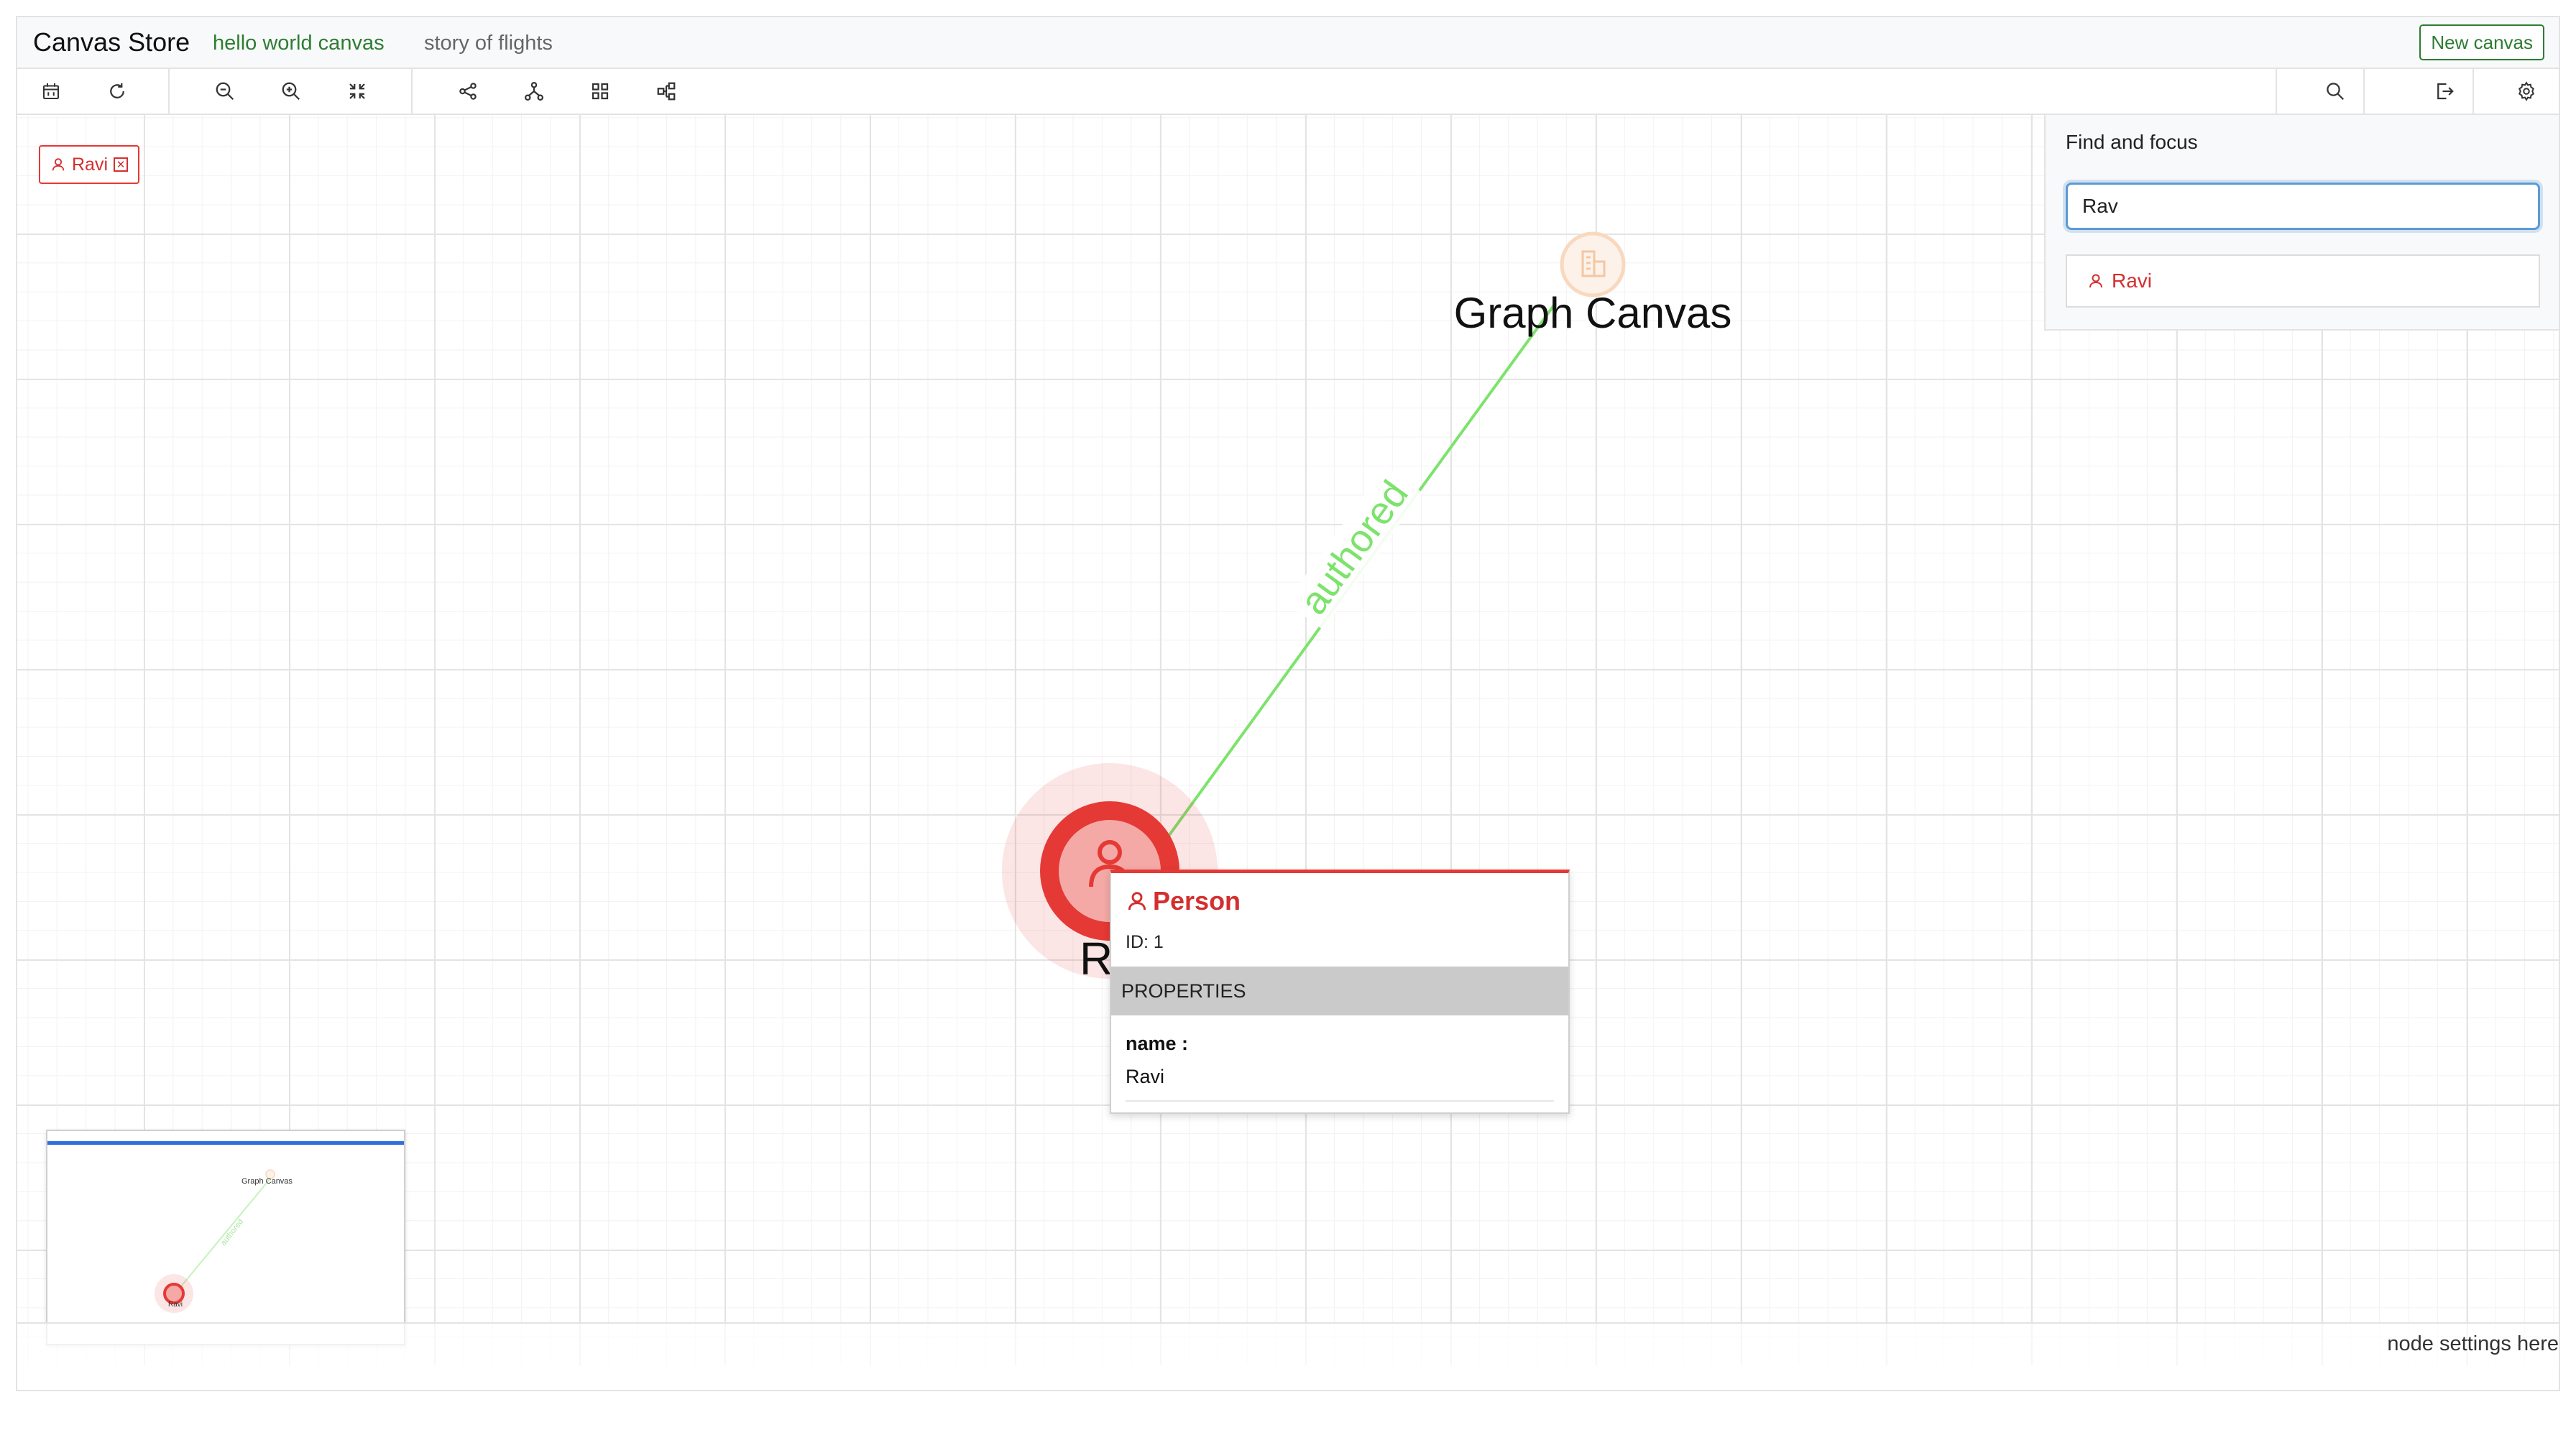 The height and width of the screenshot is (1443, 2576). I want to click on settings-icon, so click(2526, 91).